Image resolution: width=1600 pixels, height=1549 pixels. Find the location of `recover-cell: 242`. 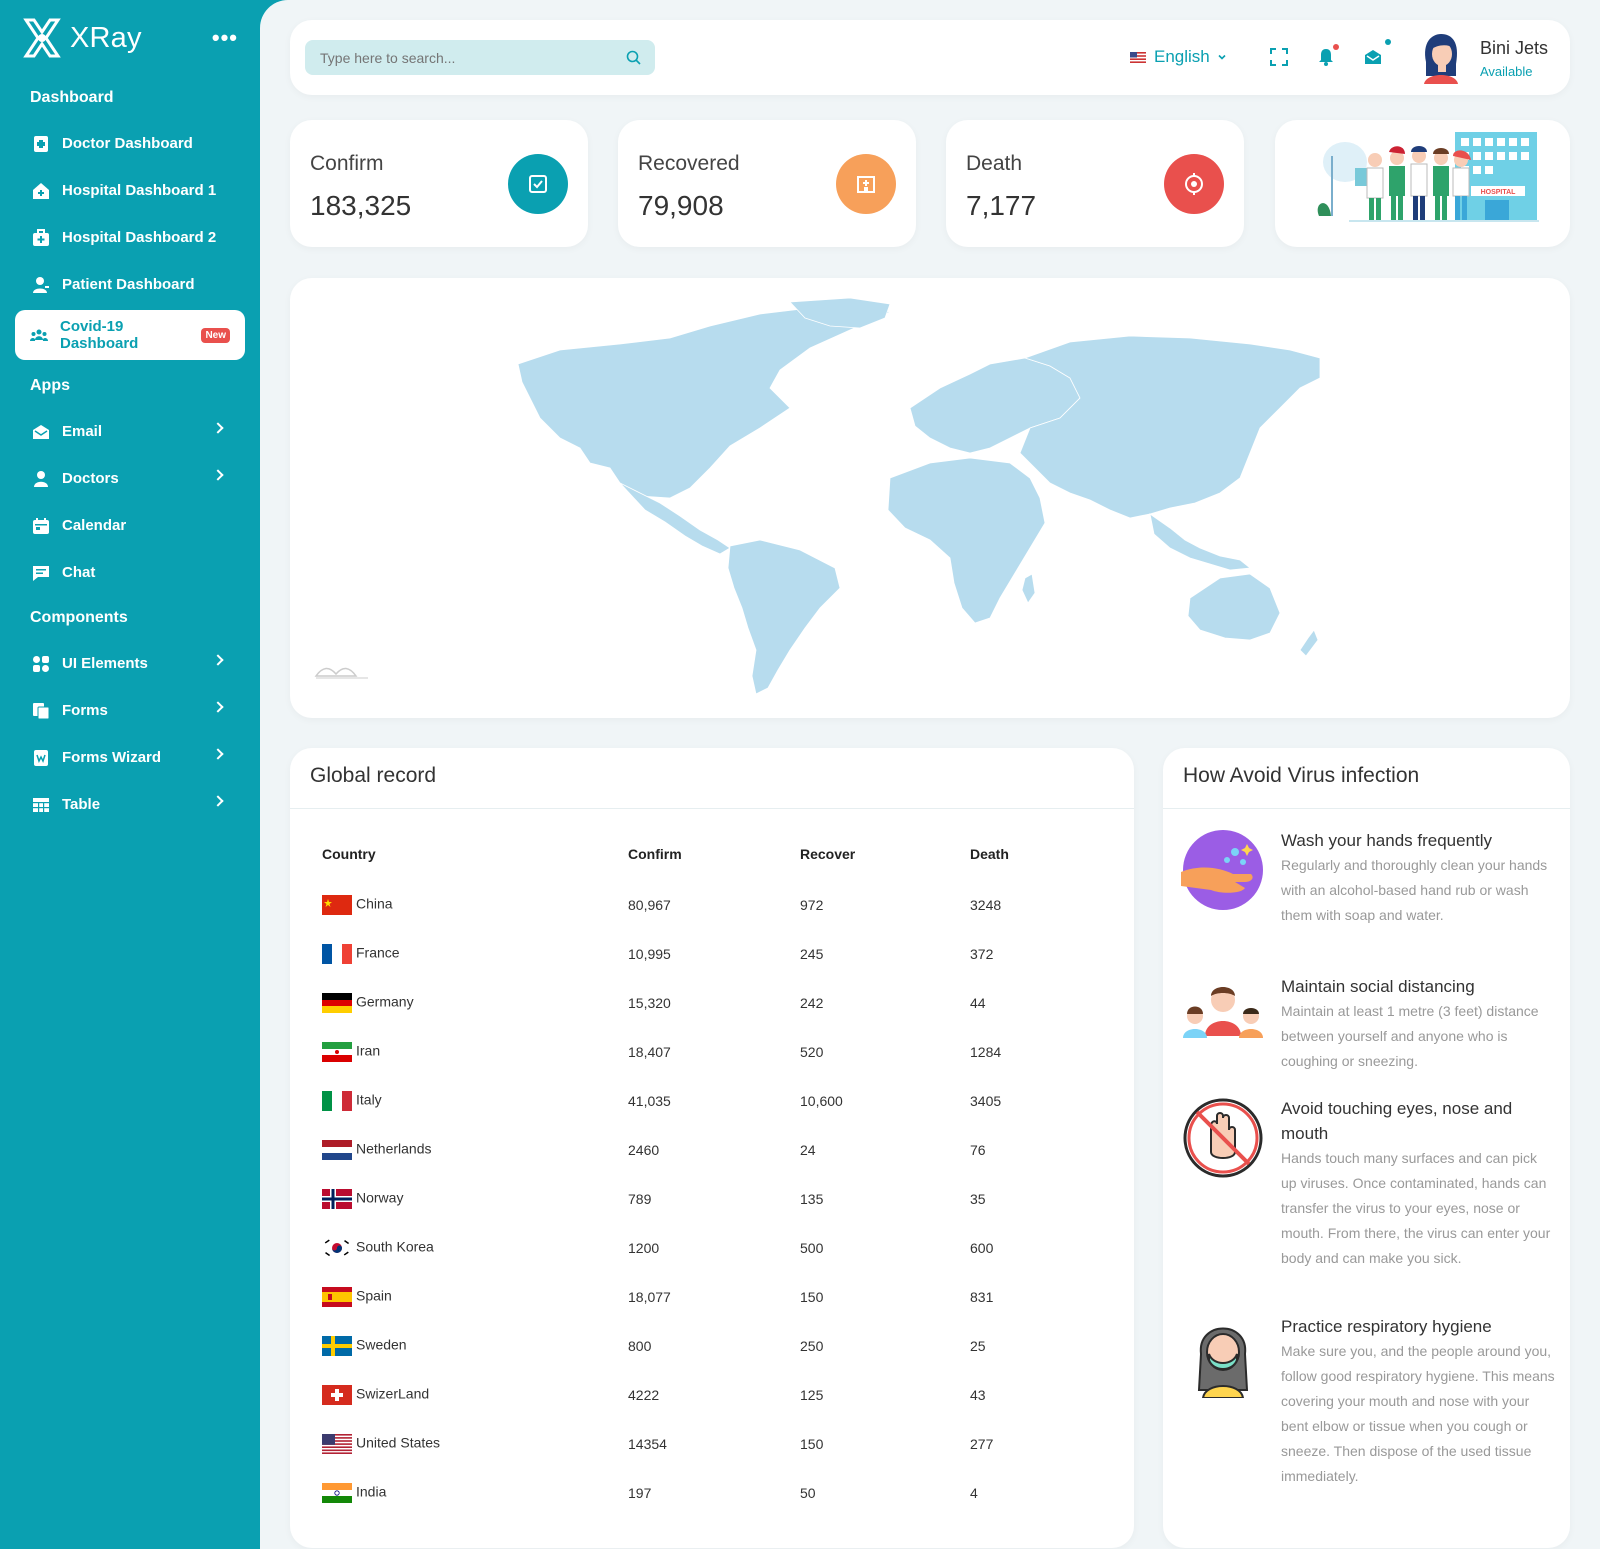

recover-cell: 242 is located at coordinates (812, 1002).